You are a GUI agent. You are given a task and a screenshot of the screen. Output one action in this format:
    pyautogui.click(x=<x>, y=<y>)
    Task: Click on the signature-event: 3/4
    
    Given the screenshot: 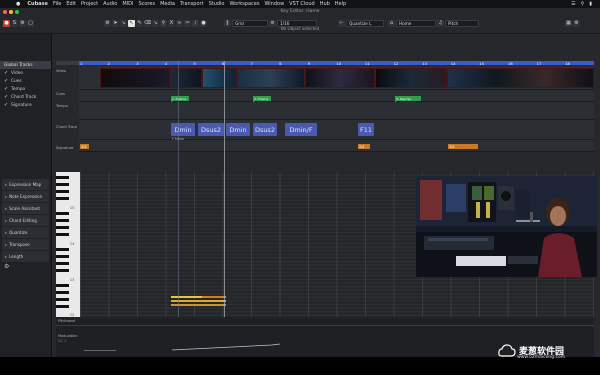 What is the action you would take?
    pyautogui.click(x=463, y=146)
    